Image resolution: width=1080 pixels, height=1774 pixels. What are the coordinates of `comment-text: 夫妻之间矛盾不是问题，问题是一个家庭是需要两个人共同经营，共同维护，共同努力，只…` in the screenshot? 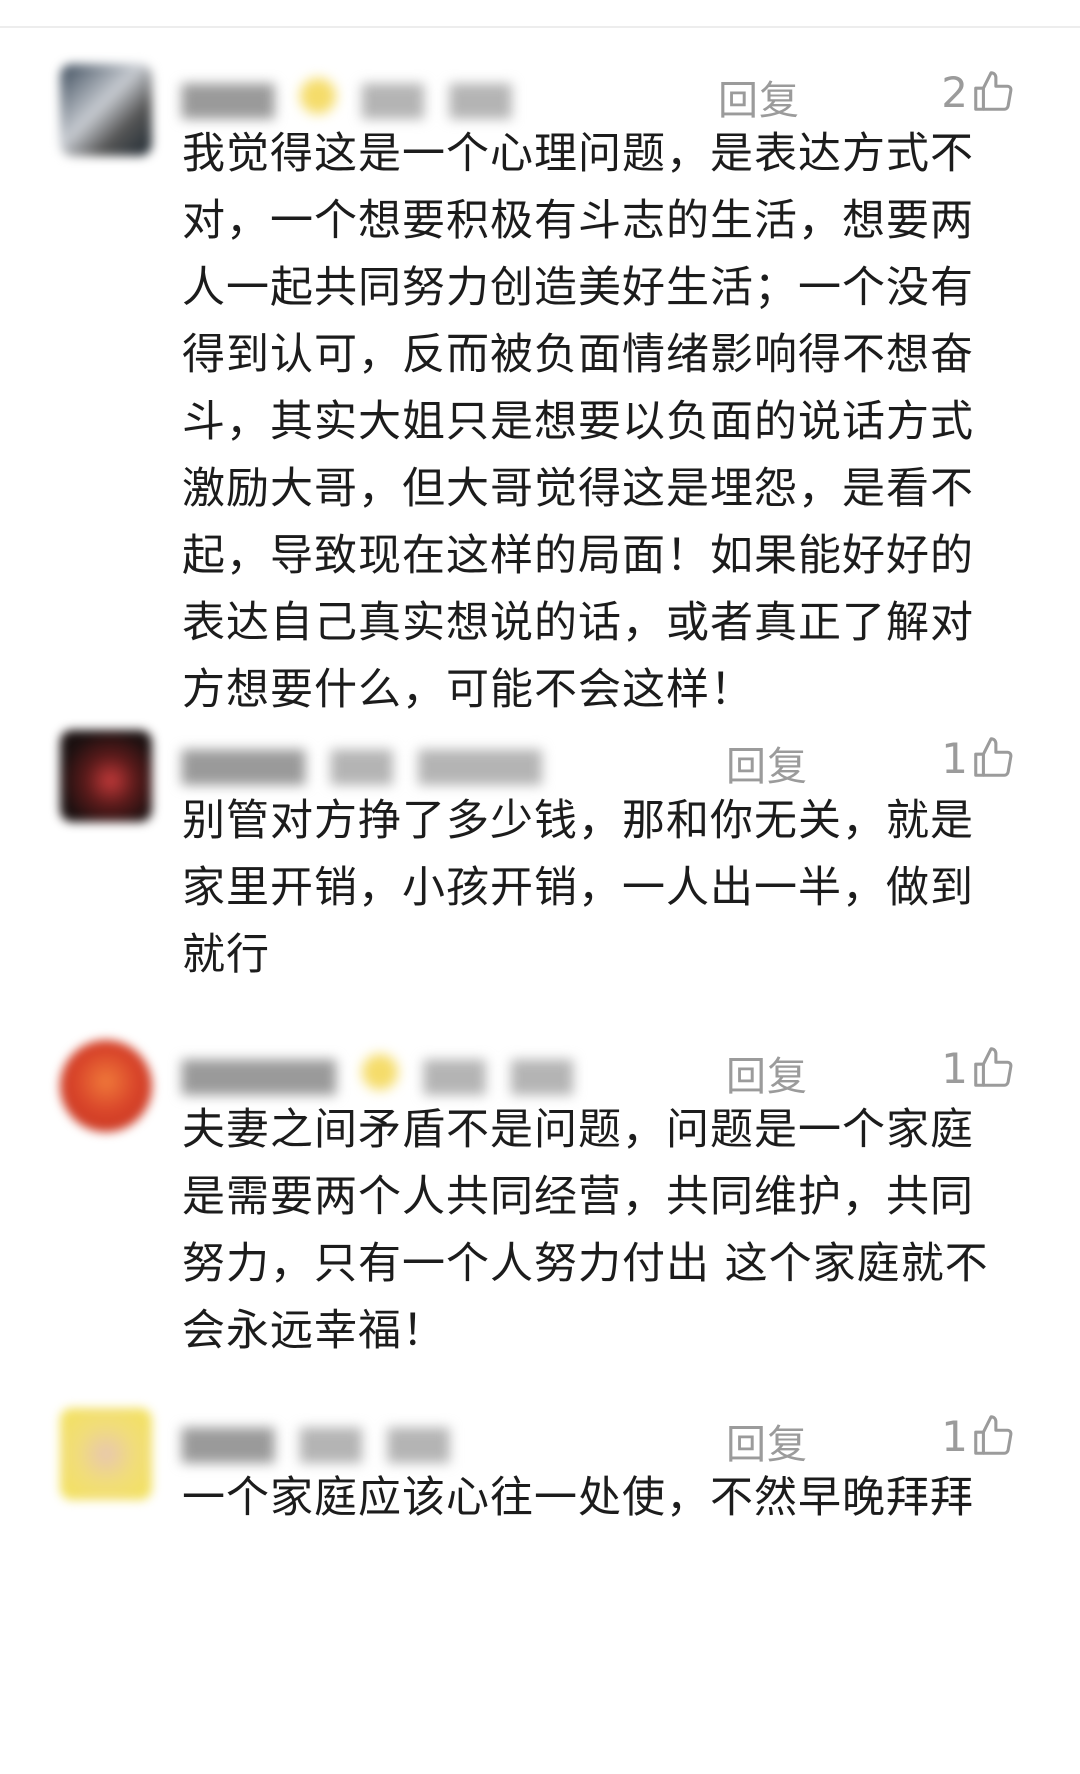 It's located at (585, 1230).